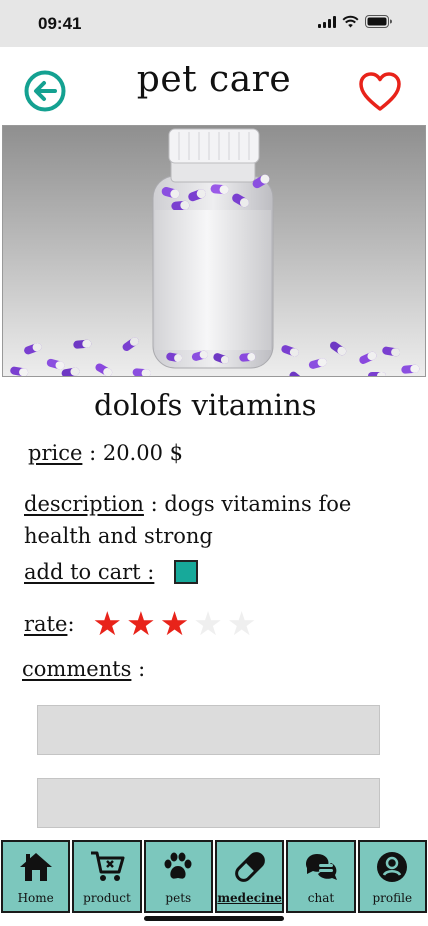  Describe the element at coordinates (205, 405) in the screenshot. I see `product-name: dolofs vitamins` at that location.